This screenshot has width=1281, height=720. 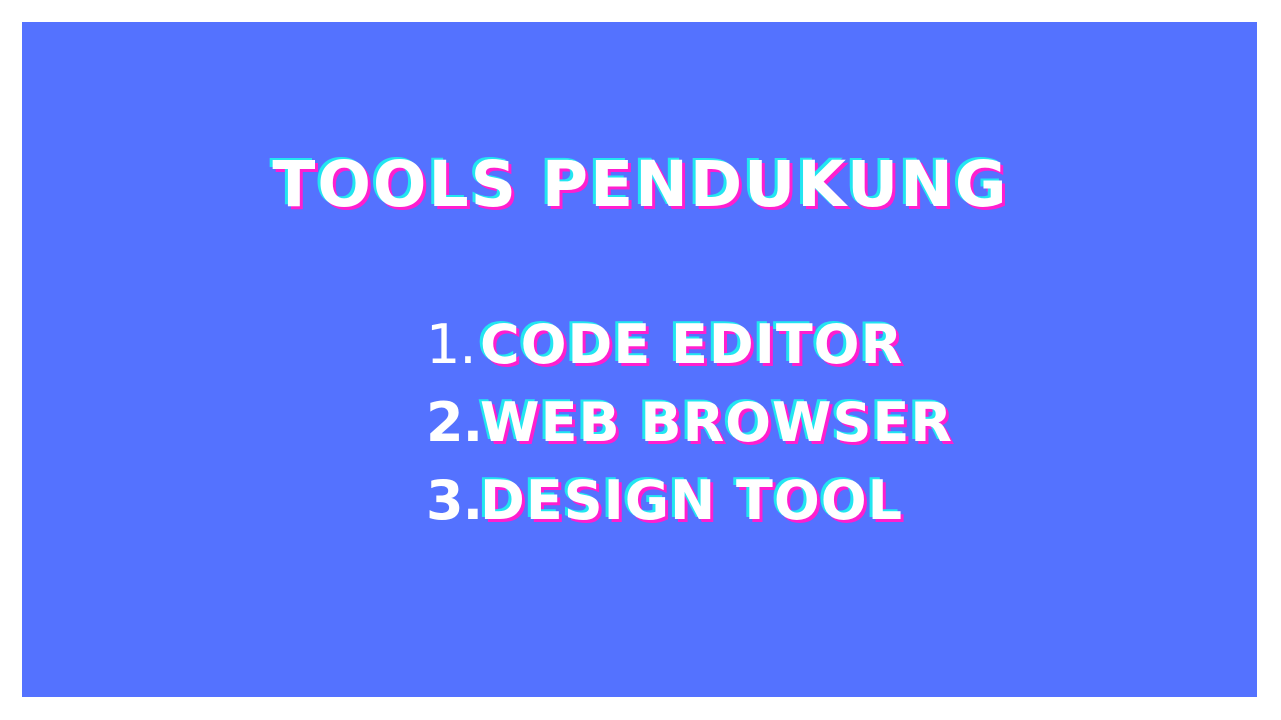 I want to click on list-item: 2. WEB BROWSER, so click(x=689, y=423).